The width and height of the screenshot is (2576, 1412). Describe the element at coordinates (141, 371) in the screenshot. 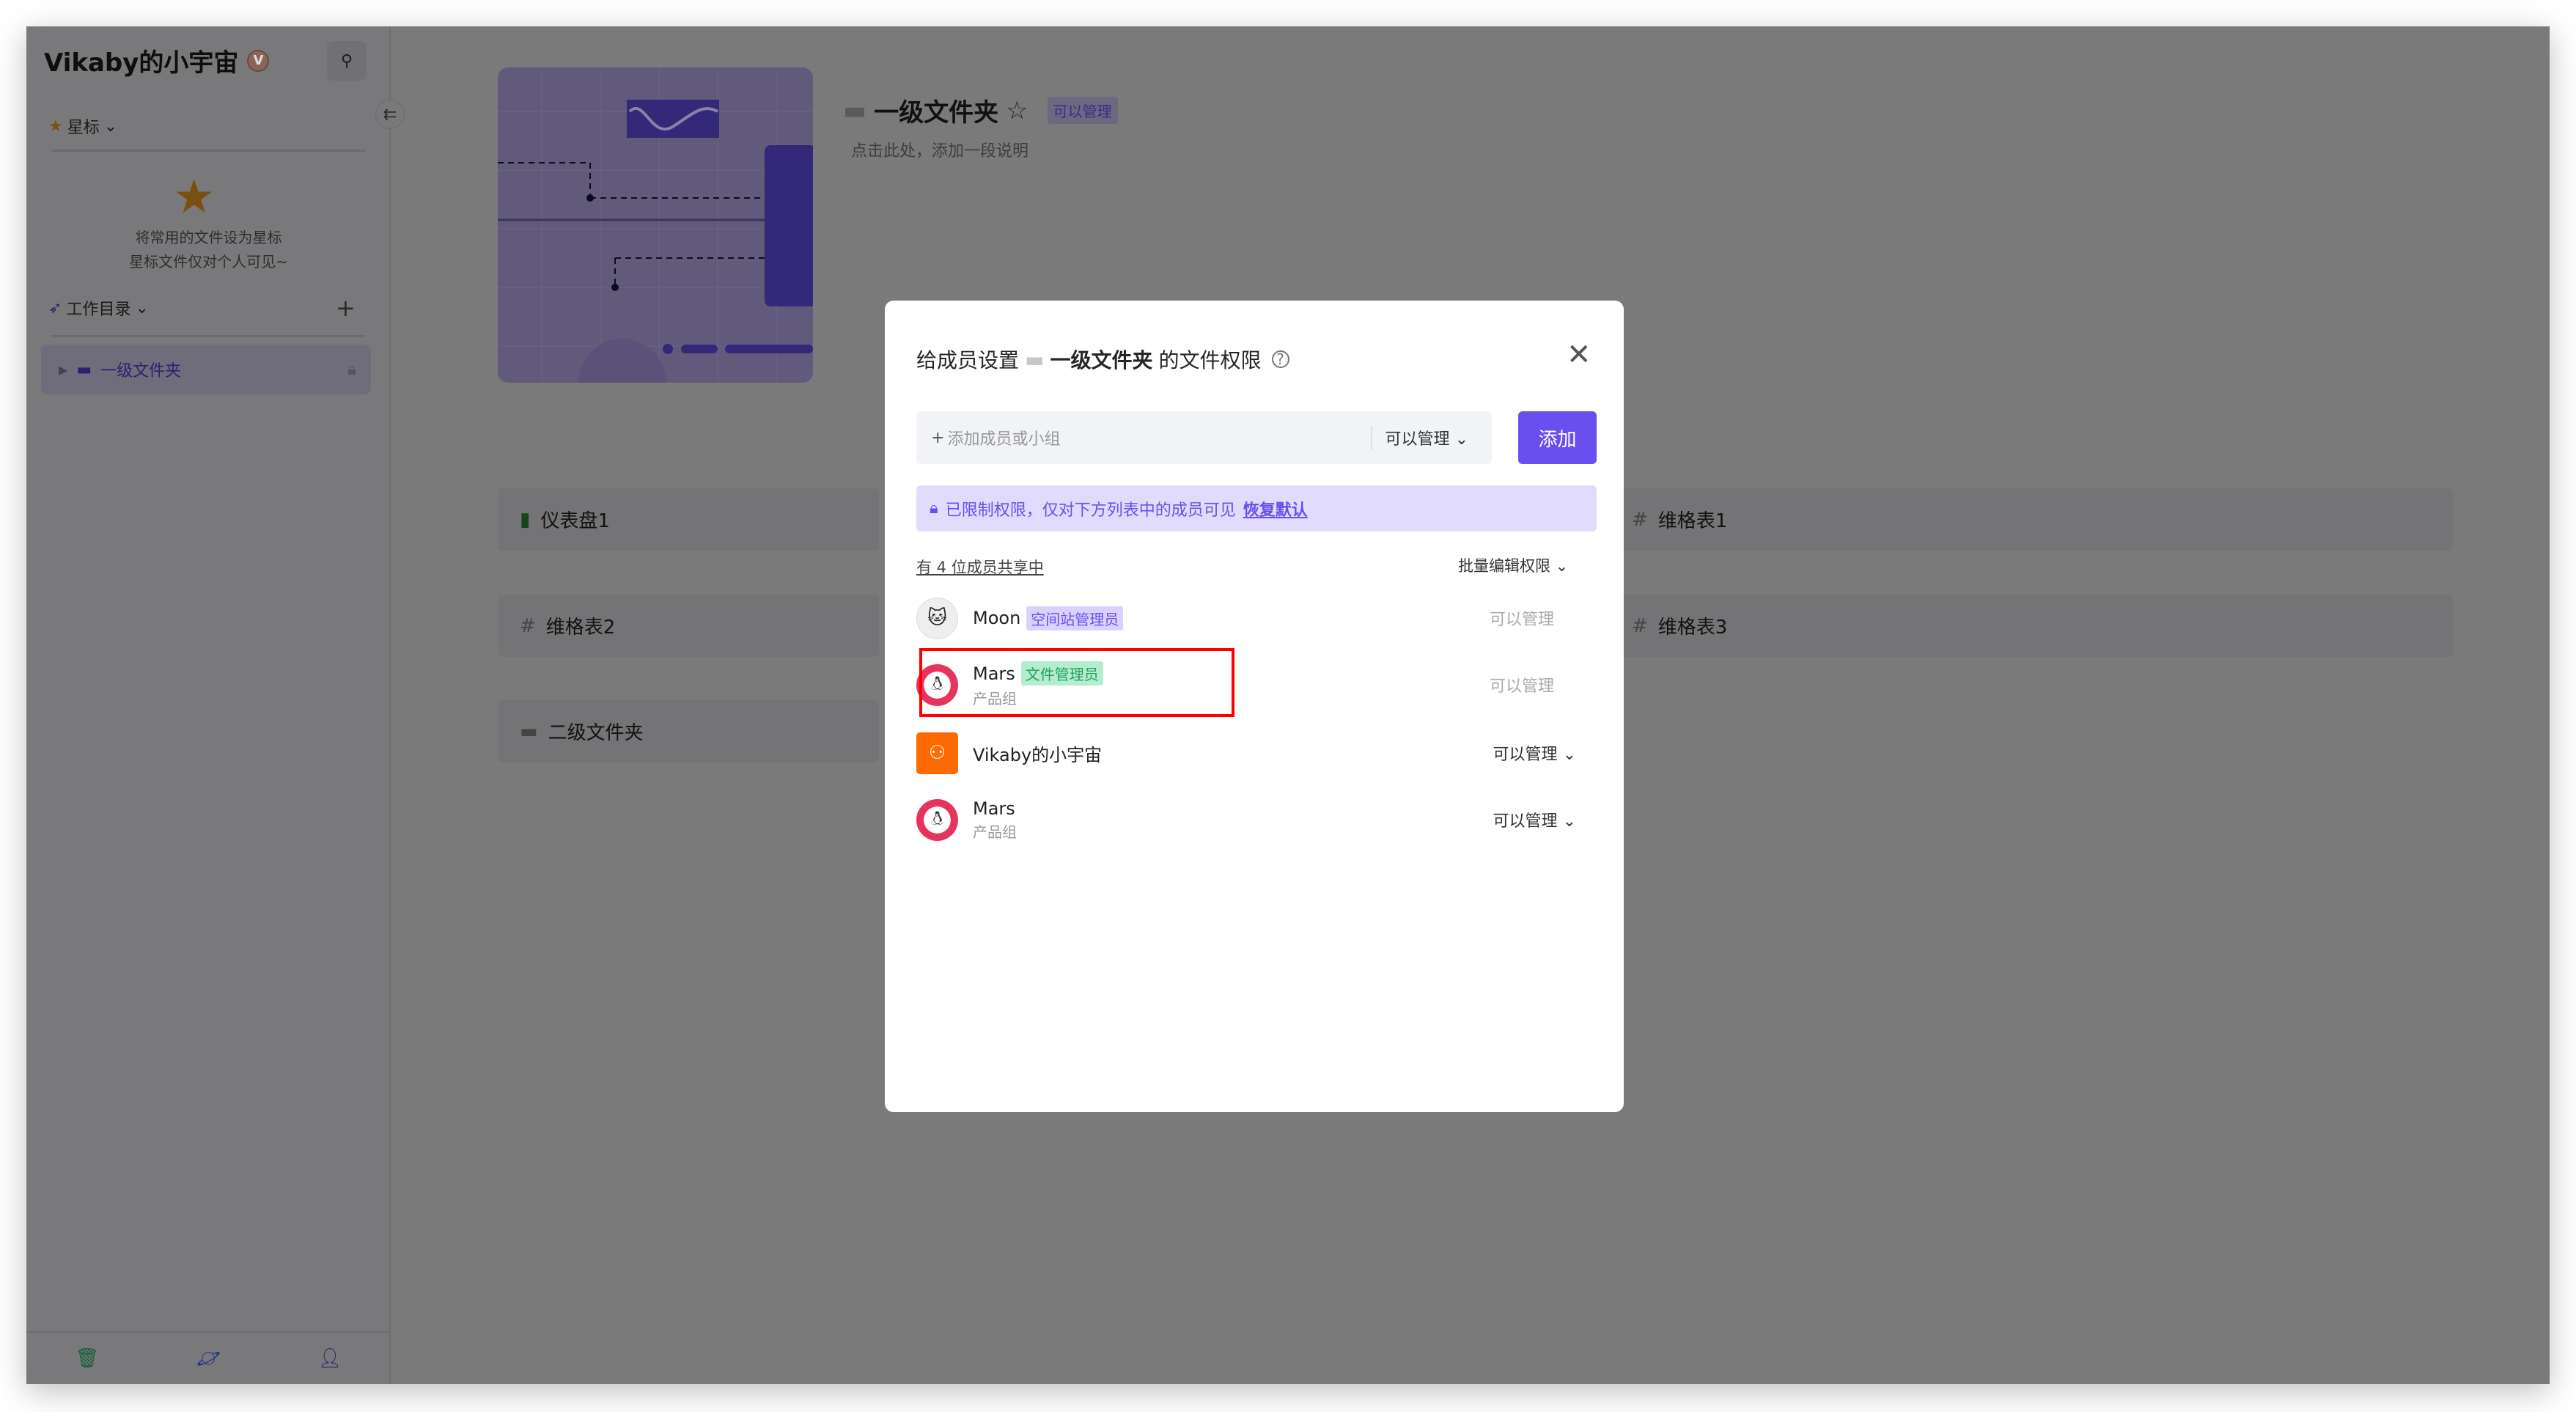

I see `sidebar-item-label: 一级文件夹` at that location.